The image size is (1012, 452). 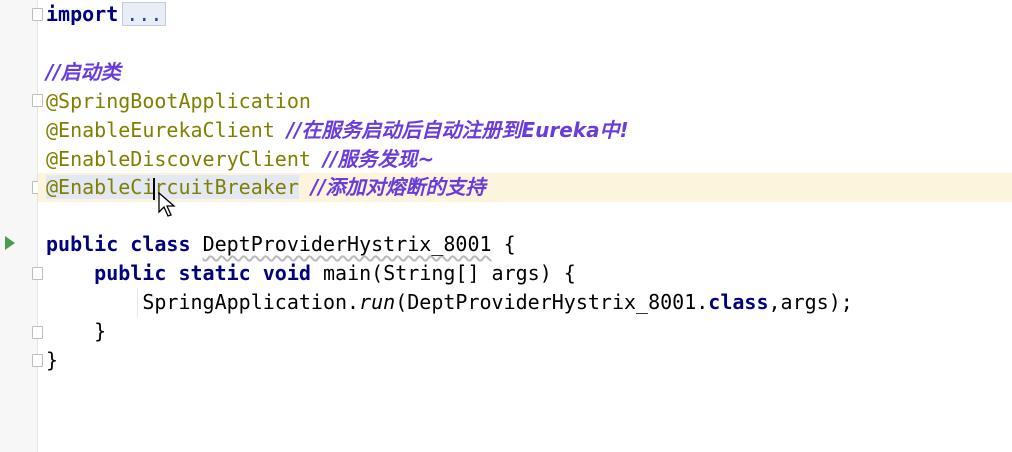 I want to click on code-line-close-outer: }, so click(x=52, y=360).